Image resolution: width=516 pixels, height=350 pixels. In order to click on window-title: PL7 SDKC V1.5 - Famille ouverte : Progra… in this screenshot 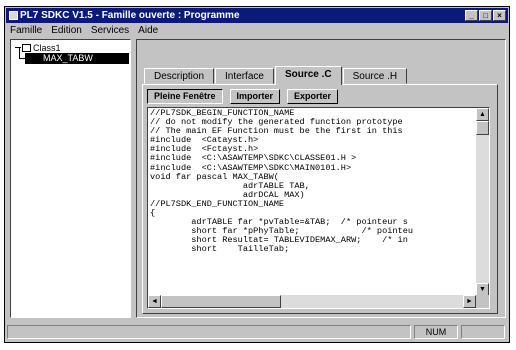, I will do `click(130, 15)`.